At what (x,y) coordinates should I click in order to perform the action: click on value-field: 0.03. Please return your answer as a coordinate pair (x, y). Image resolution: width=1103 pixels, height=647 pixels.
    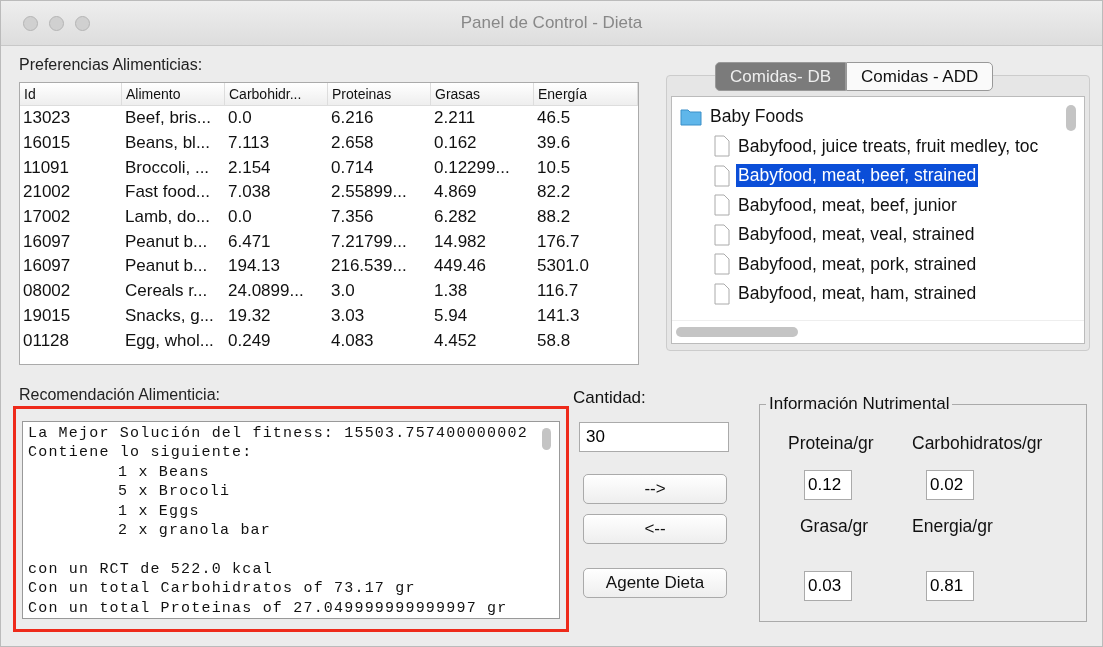
    Looking at the image, I should click on (828, 586).